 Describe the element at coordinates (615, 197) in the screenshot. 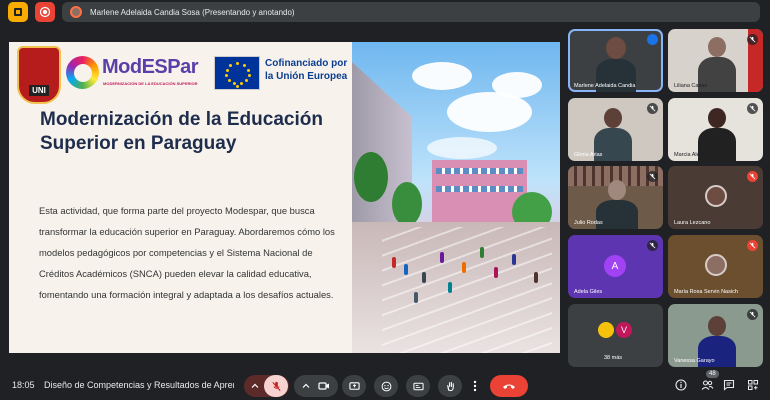

I see `participant-tile: Julio Rodas` at that location.